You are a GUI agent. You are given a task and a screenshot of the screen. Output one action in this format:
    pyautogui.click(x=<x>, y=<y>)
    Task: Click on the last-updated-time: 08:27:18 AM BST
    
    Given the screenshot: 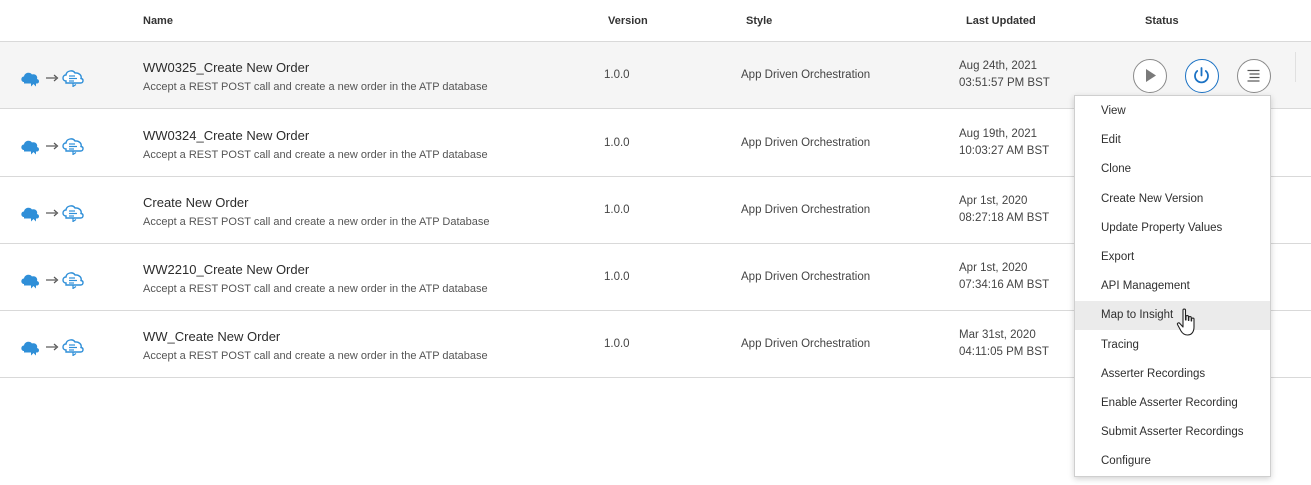 What is the action you would take?
    pyautogui.click(x=1004, y=218)
    